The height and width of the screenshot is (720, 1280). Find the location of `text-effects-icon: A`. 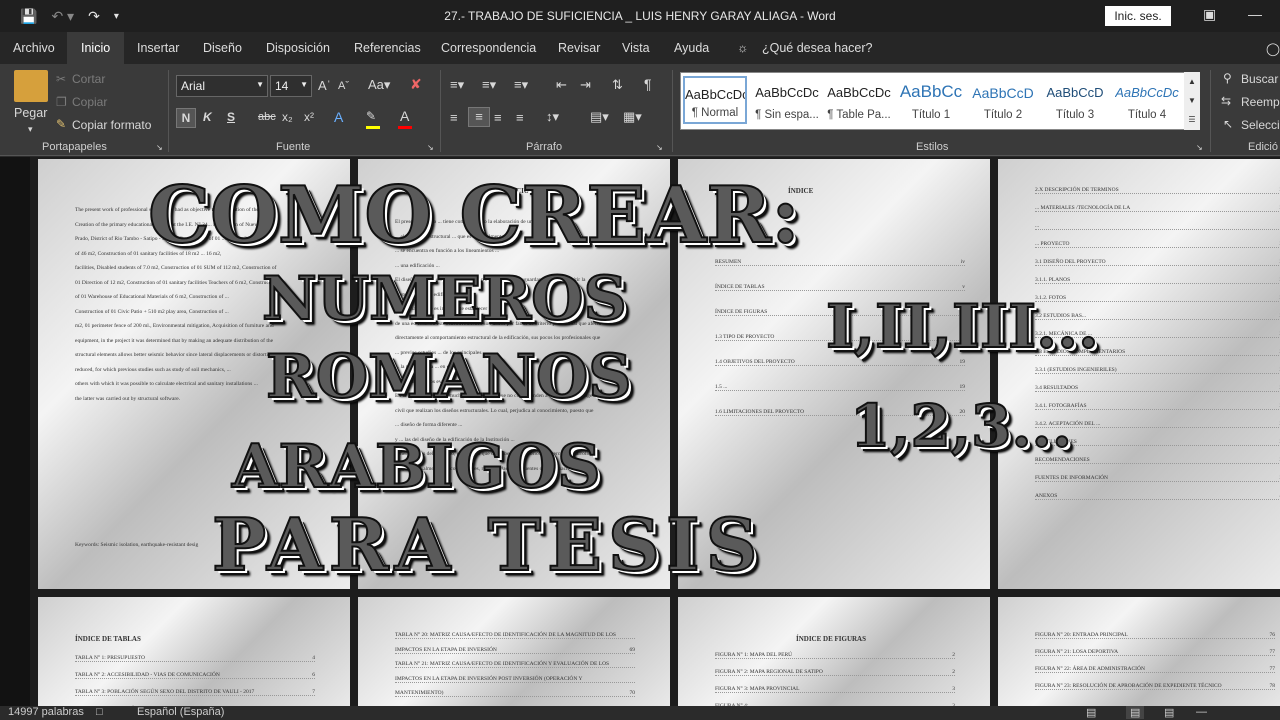

text-effects-icon: A is located at coordinates (338, 117).